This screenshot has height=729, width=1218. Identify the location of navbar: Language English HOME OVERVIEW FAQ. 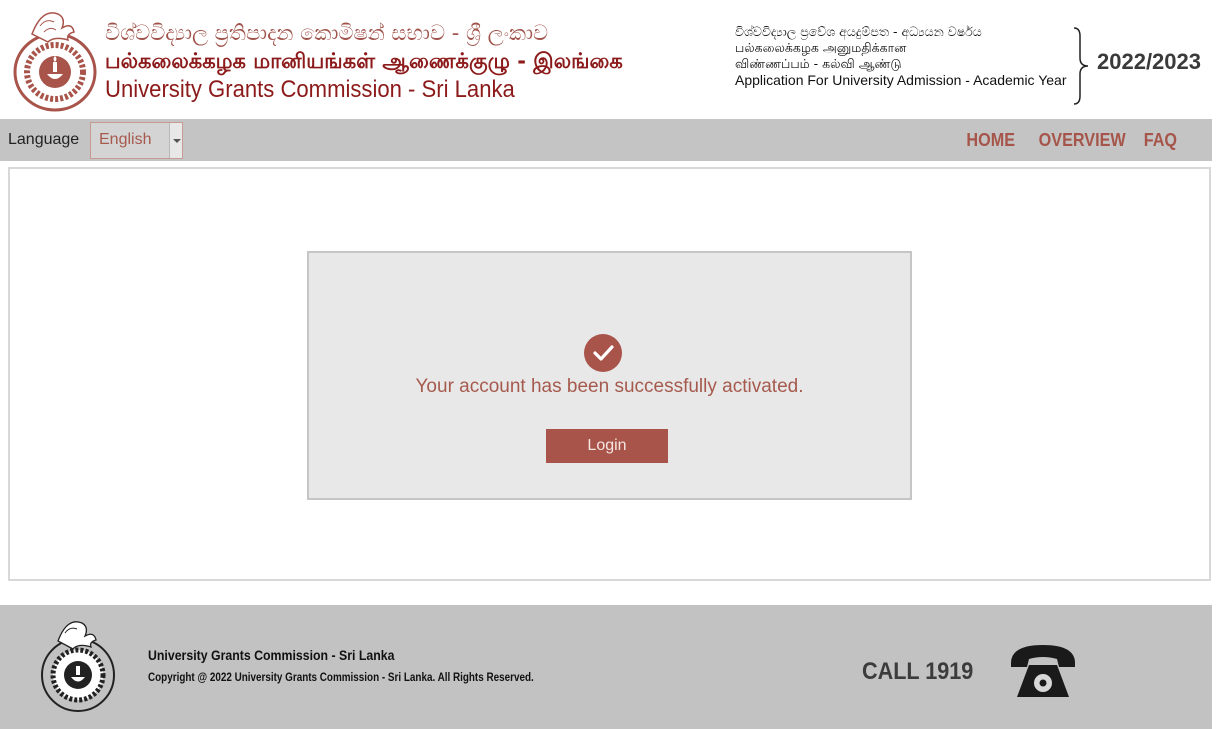
(606, 140).